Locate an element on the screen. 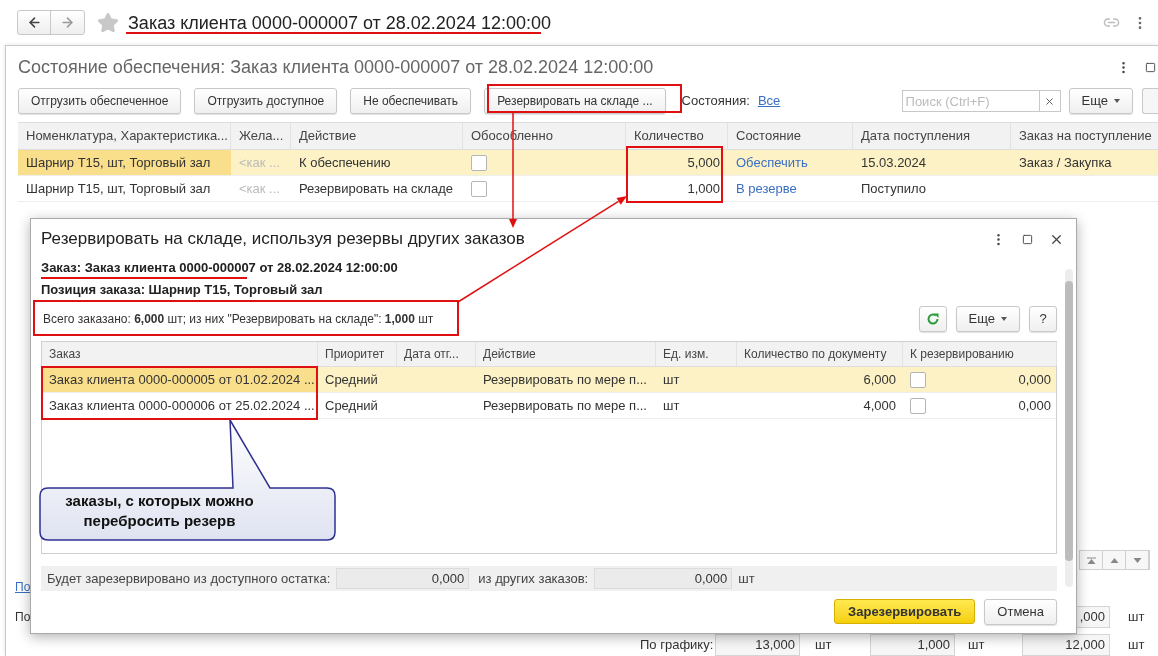 Image resolution: width=1158 pixels, height=656 pixels. value-field: 13,000 is located at coordinates (757, 645).